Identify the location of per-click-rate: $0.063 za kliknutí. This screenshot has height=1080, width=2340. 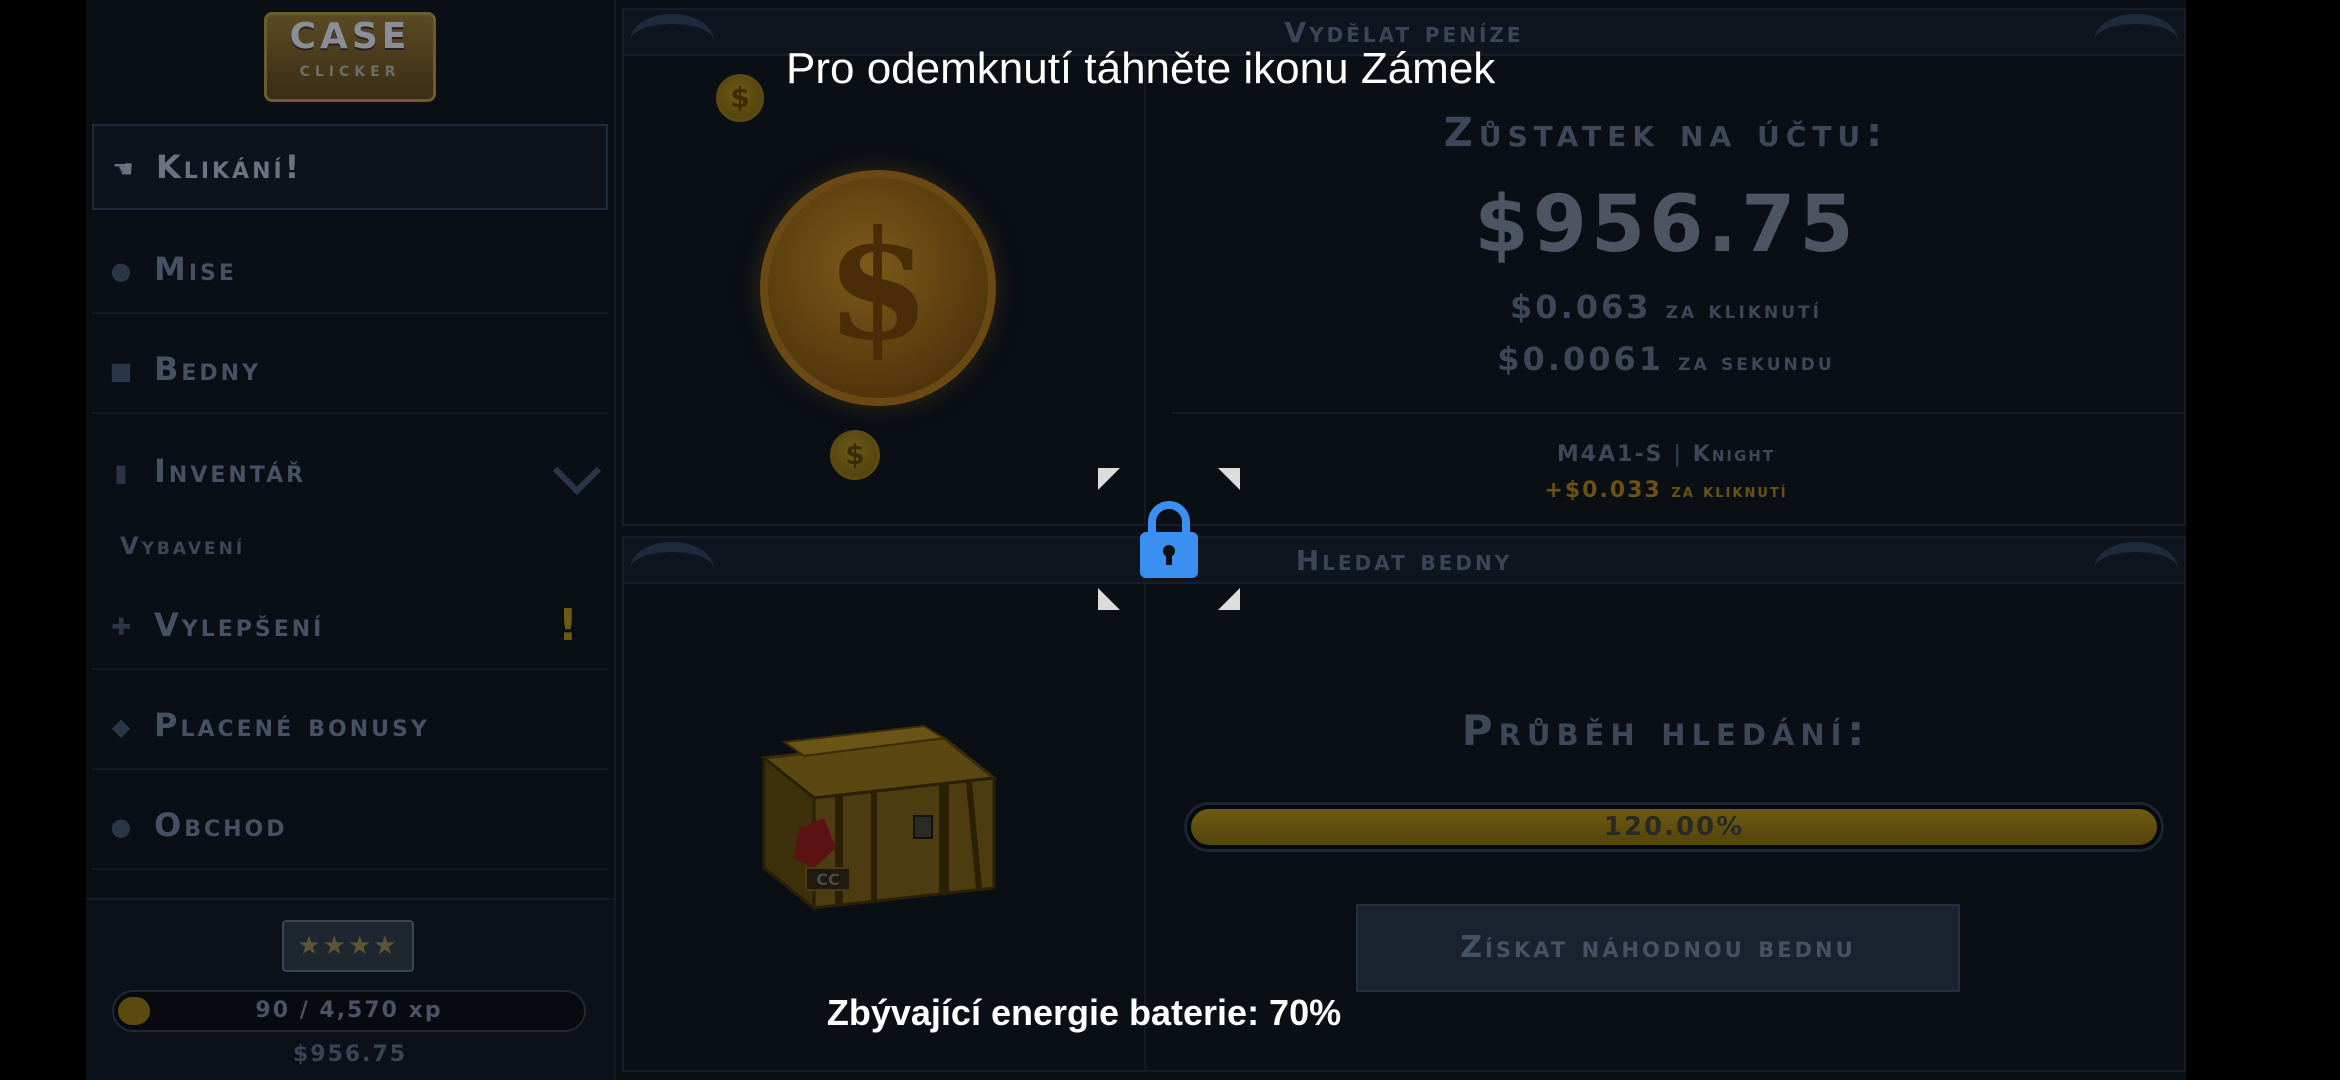
(1666, 307).